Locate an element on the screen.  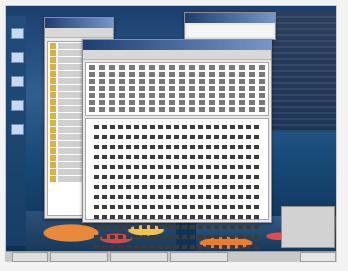
header-window is located at coordinates (230, 26).